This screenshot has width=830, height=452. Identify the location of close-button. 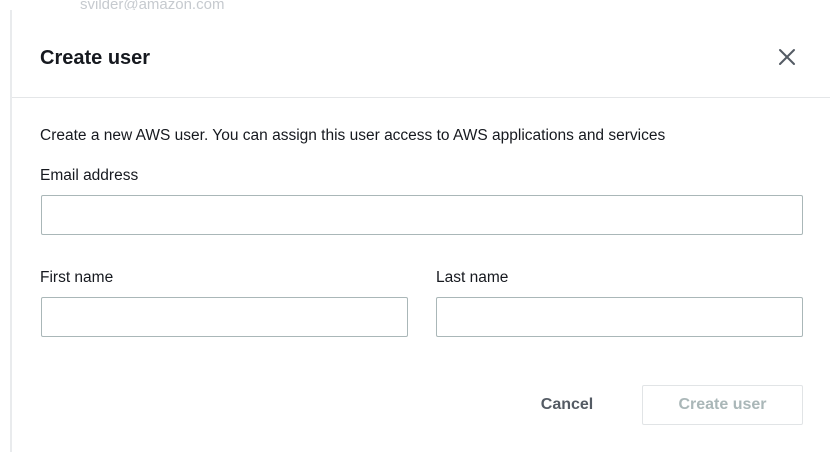
(787, 57).